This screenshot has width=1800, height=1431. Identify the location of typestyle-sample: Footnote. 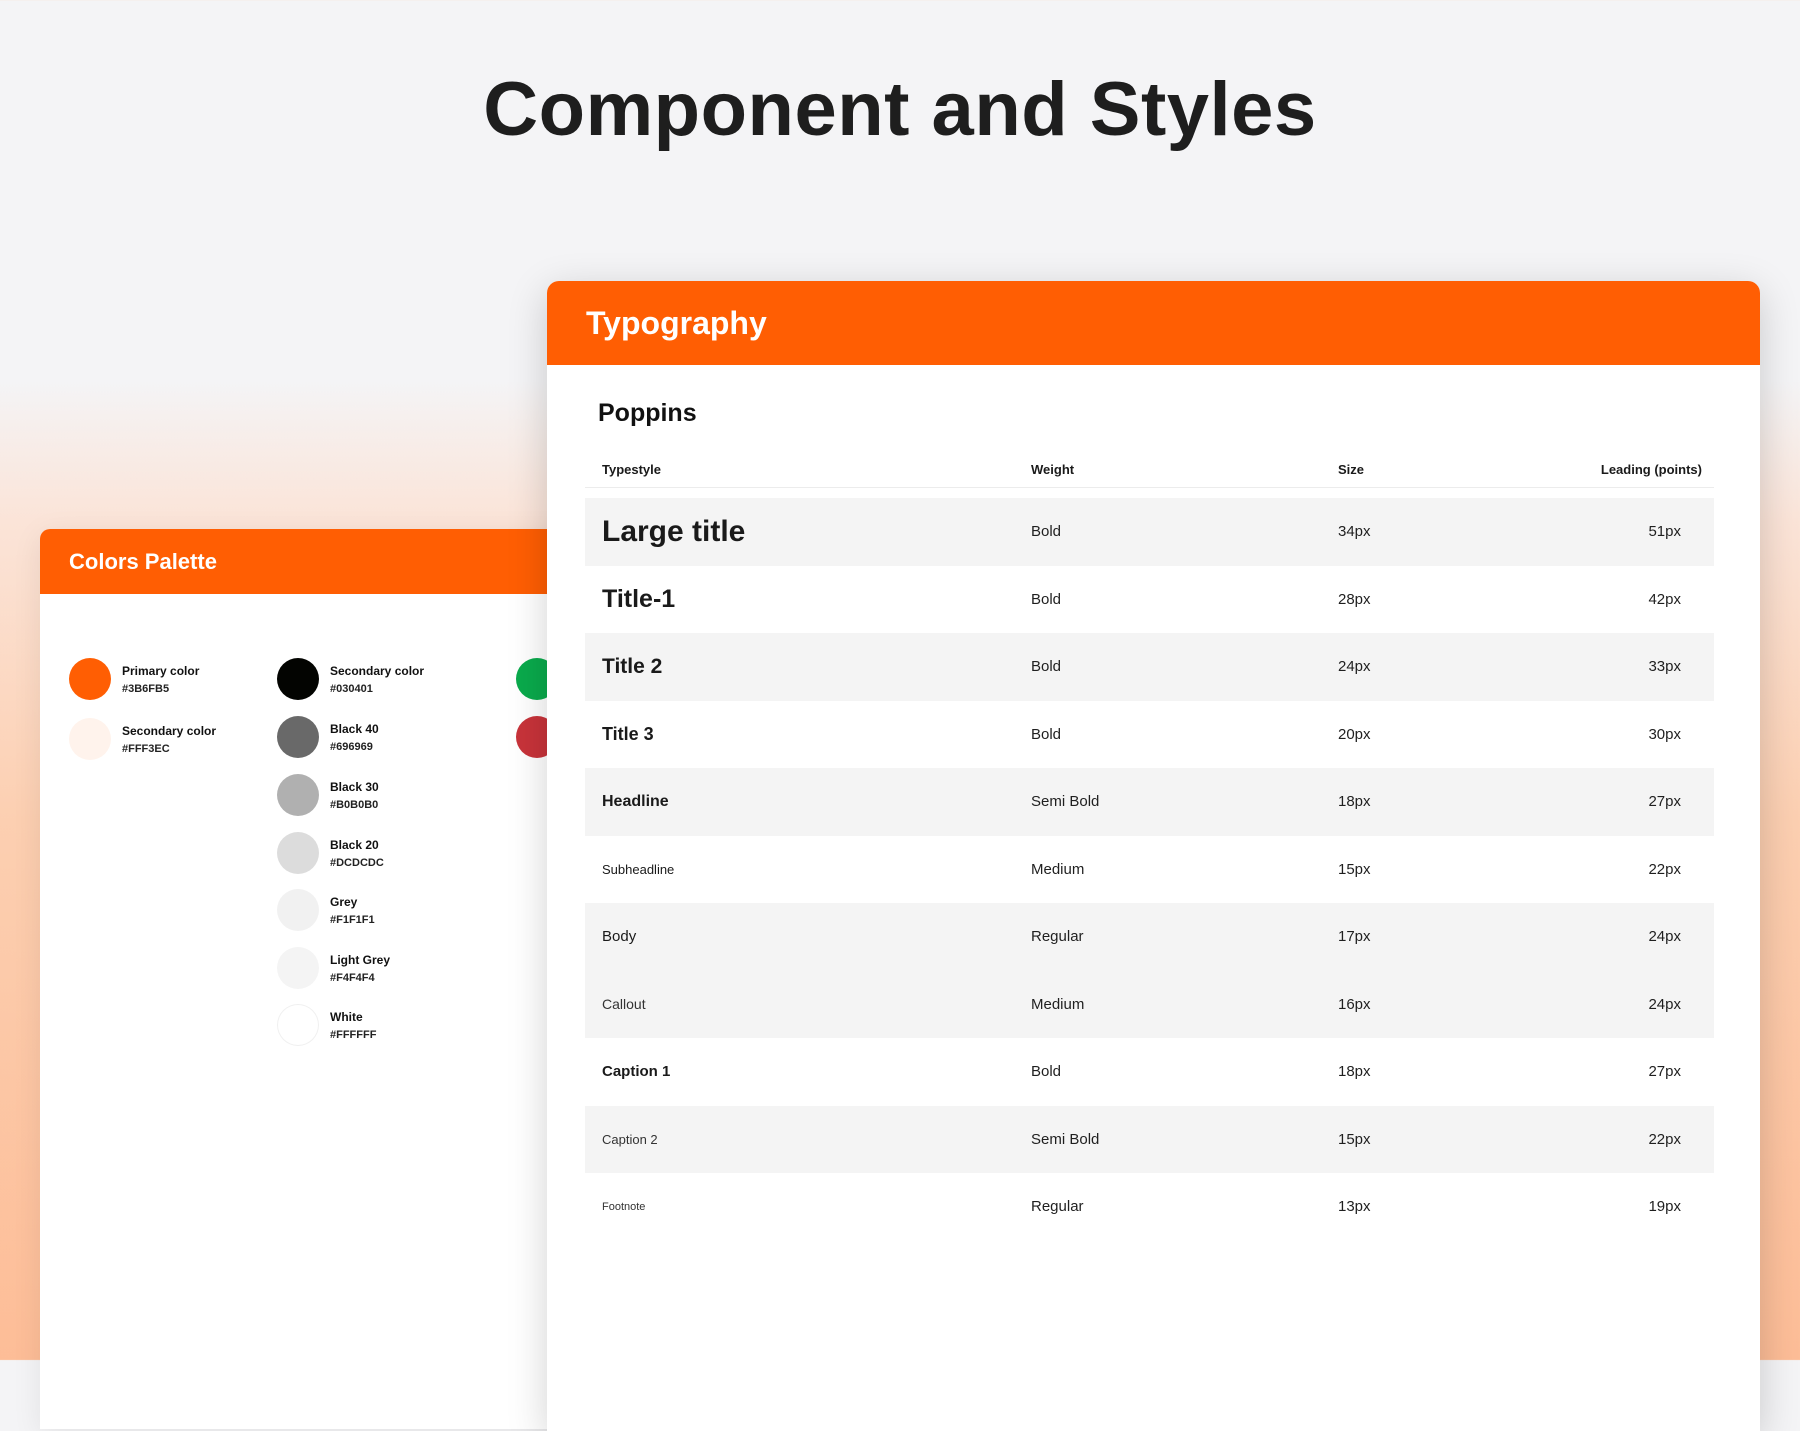
(624, 1206).